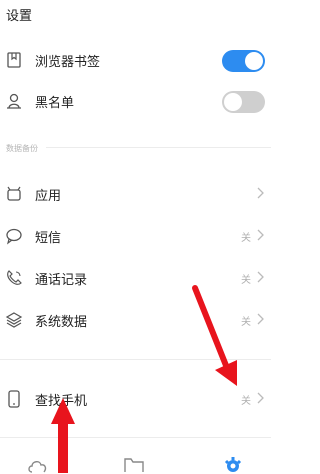  I want to click on backup-item-apps: 应用, so click(135, 194).